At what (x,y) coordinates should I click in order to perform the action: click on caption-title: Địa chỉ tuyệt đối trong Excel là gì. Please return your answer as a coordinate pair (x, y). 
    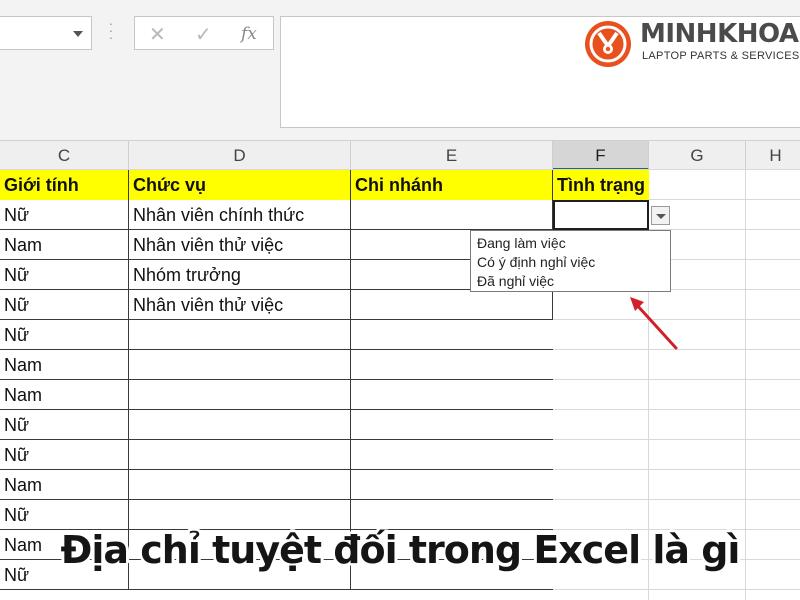
    Looking at the image, I should click on (400, 550).